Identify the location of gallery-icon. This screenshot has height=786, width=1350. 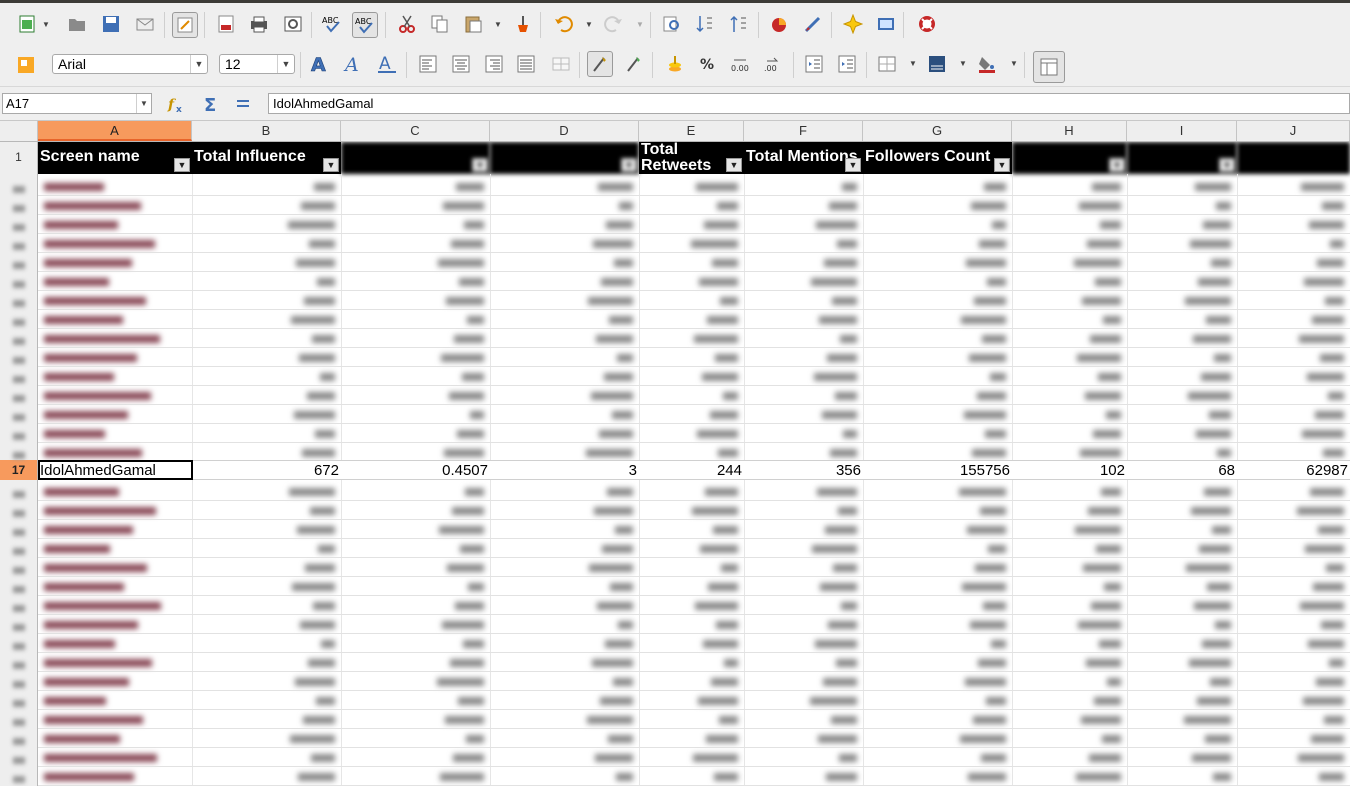
(886, 24).